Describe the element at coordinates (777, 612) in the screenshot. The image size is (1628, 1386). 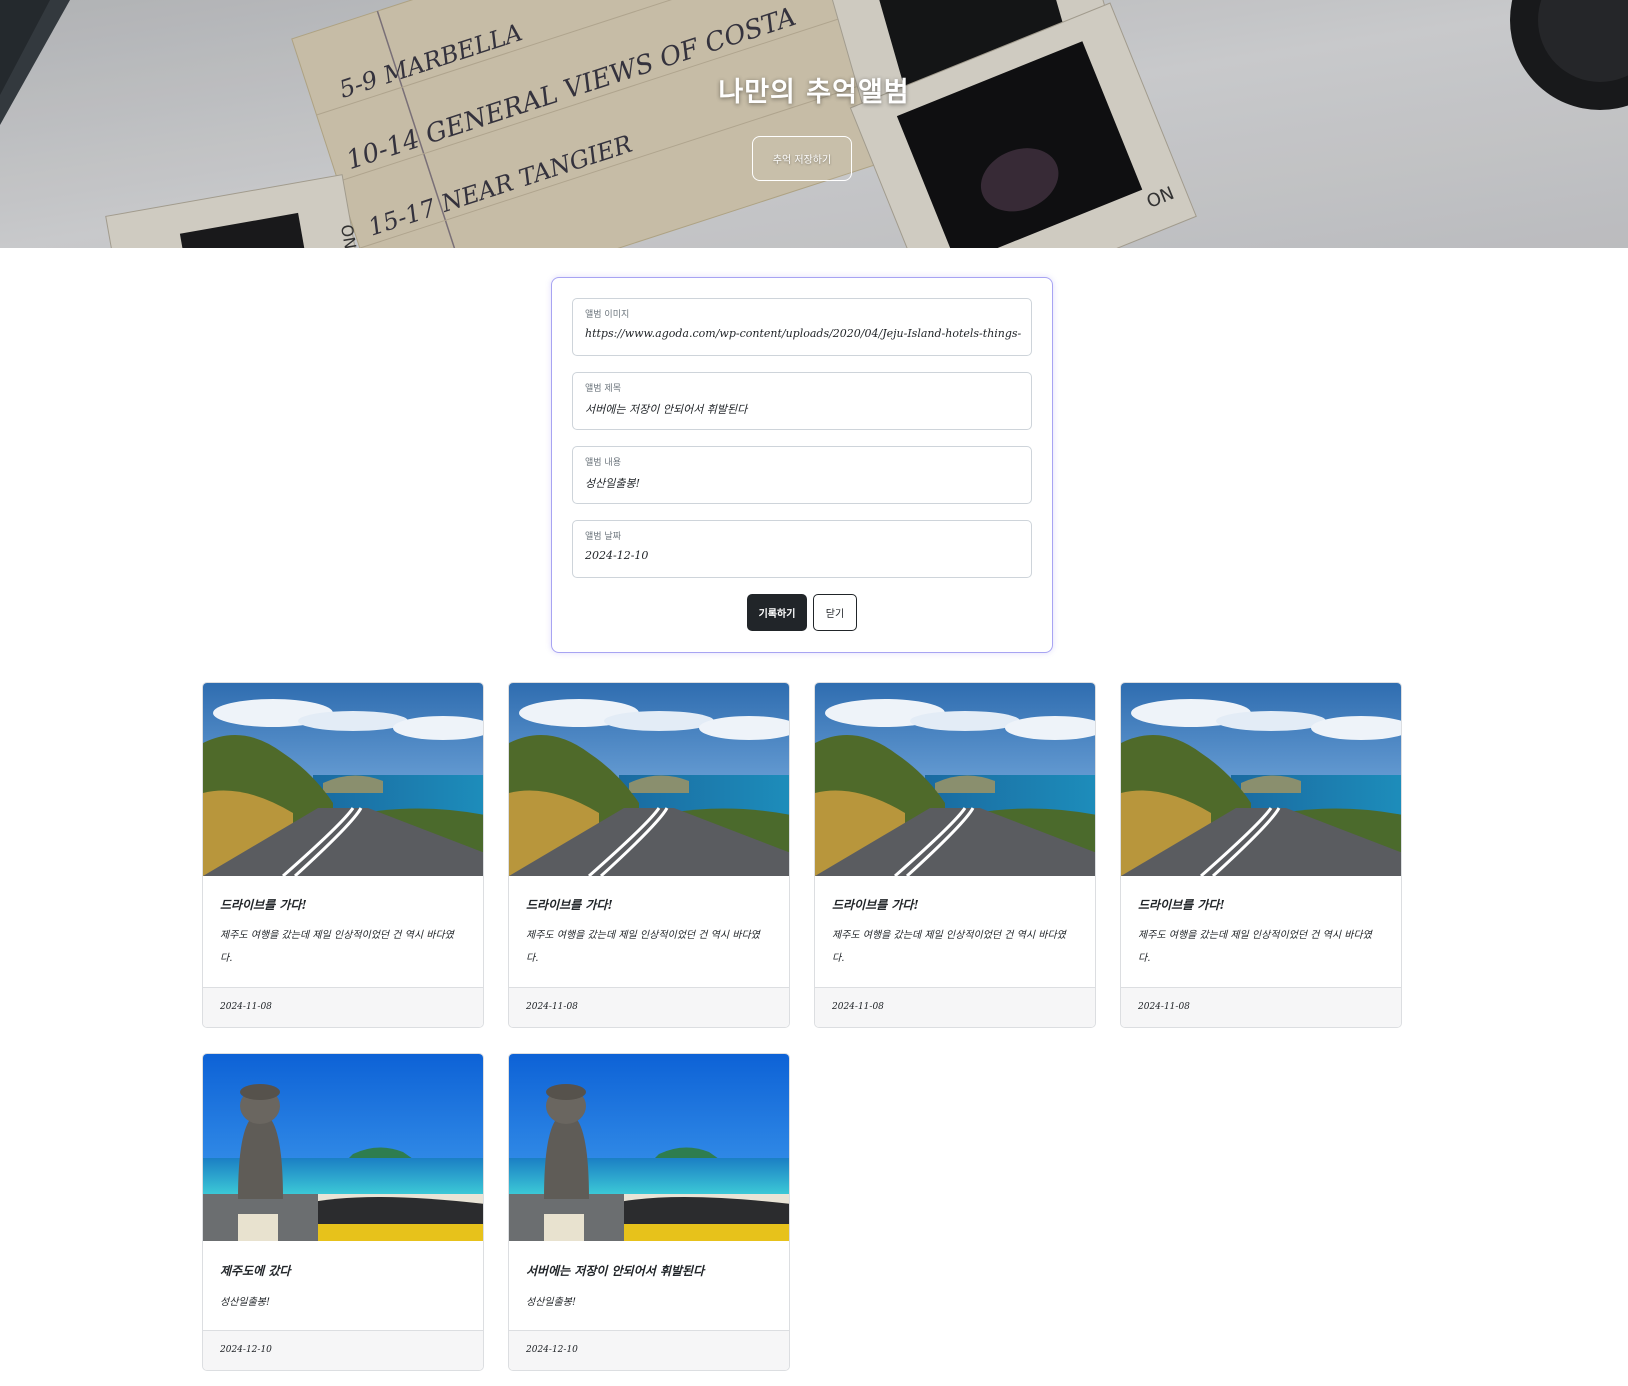
I see `record-button: 기록하기` at that location.